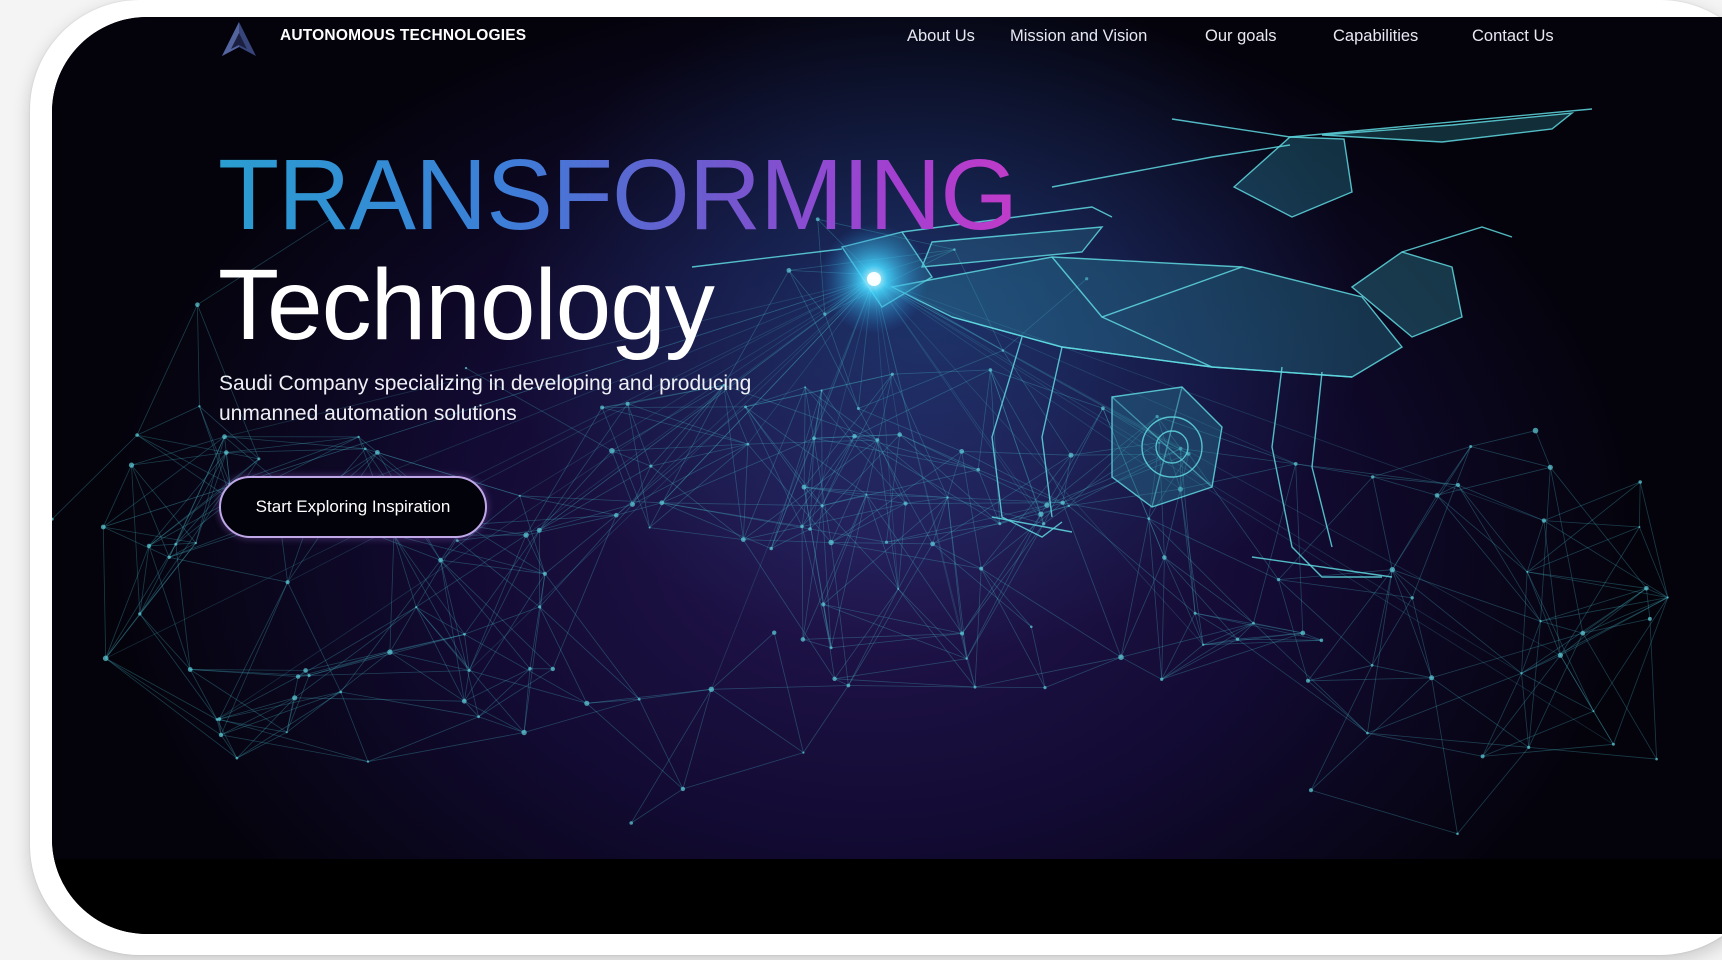 Image resolution: width=1722 pixels, height=960 pixels. Describe the element at coordinates (1513, 36) in the screenshot. I see `nav-contact-us: Contact Us` at that location.